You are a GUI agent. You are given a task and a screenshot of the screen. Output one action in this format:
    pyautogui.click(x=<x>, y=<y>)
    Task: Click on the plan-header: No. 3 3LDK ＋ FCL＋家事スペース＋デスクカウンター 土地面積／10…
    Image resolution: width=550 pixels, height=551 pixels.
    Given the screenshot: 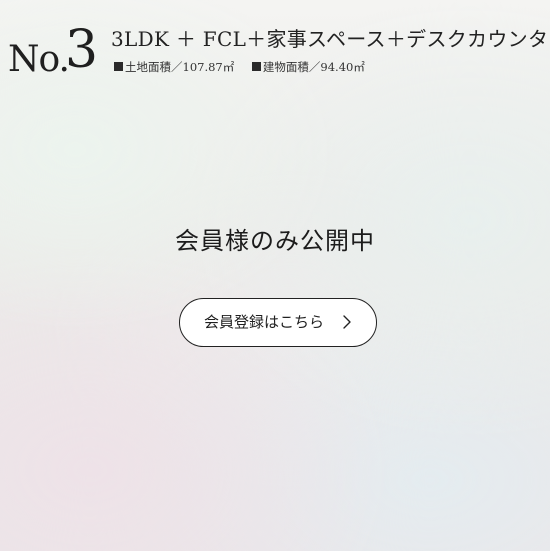 What is the action you would take?
    pyautogui.click(x=279, y=51)
    